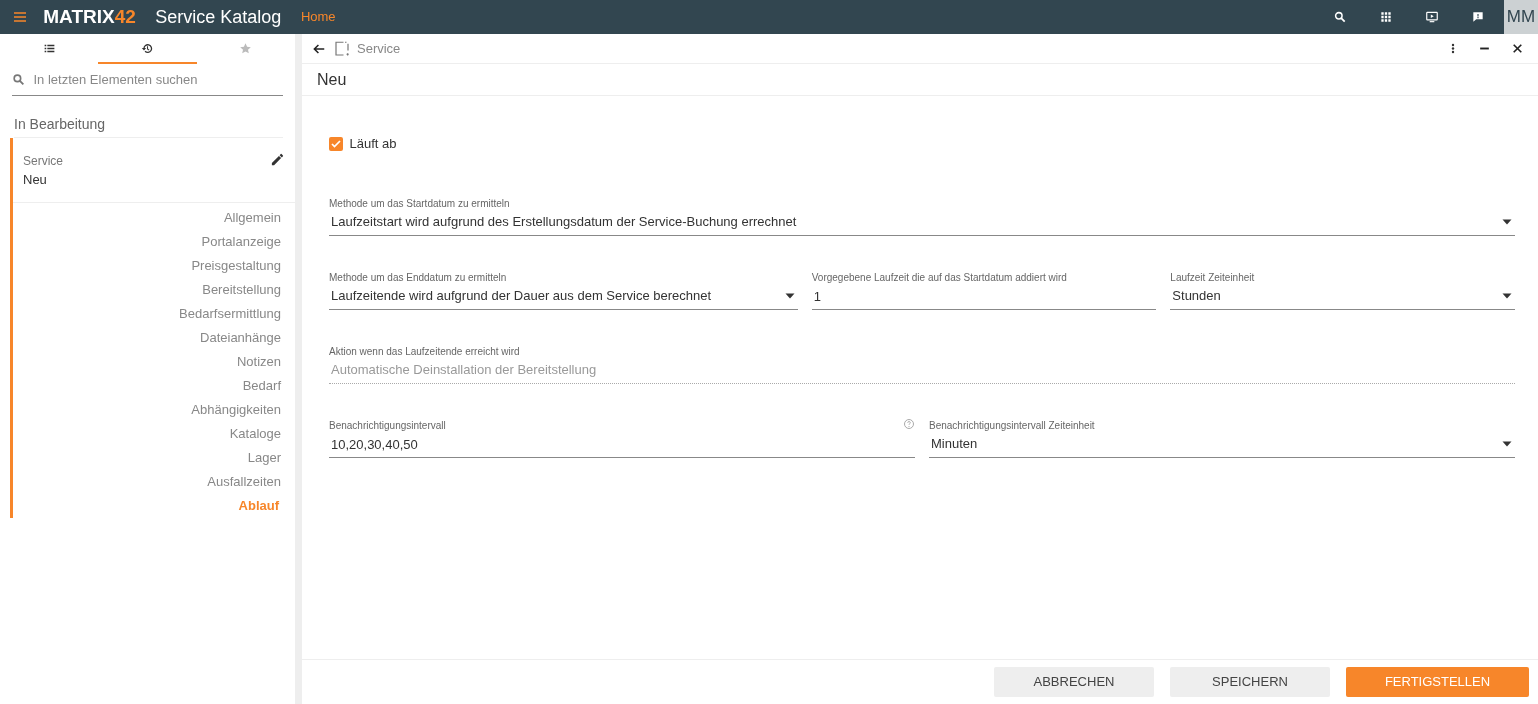  What do you see at coordinates (920, 80) in the screenshot?
I see `page-title: Neu` at bounding box center [920, 80].